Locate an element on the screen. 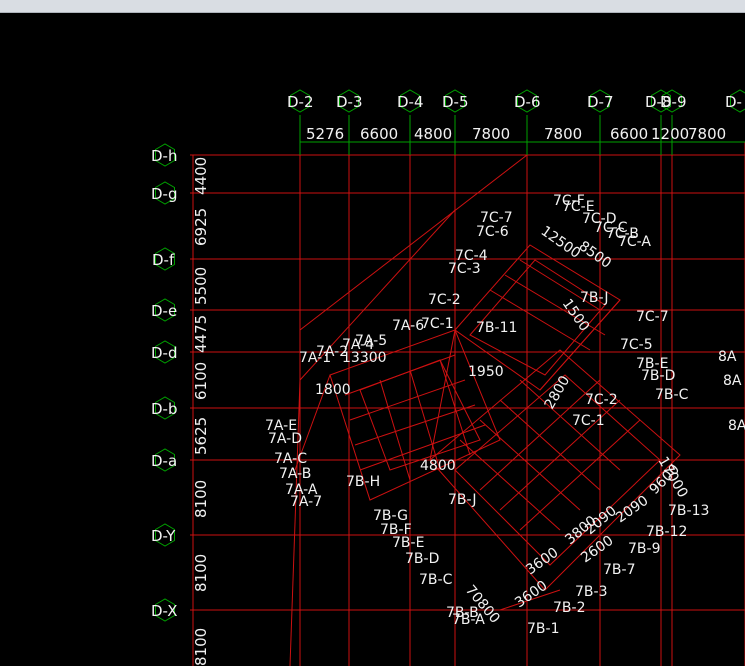 This screenshot has width=745, height=666. column-dimensions: 5276 6600 4800 7800 7800 6600 1200 7800 is located at coordinates (516, 134).